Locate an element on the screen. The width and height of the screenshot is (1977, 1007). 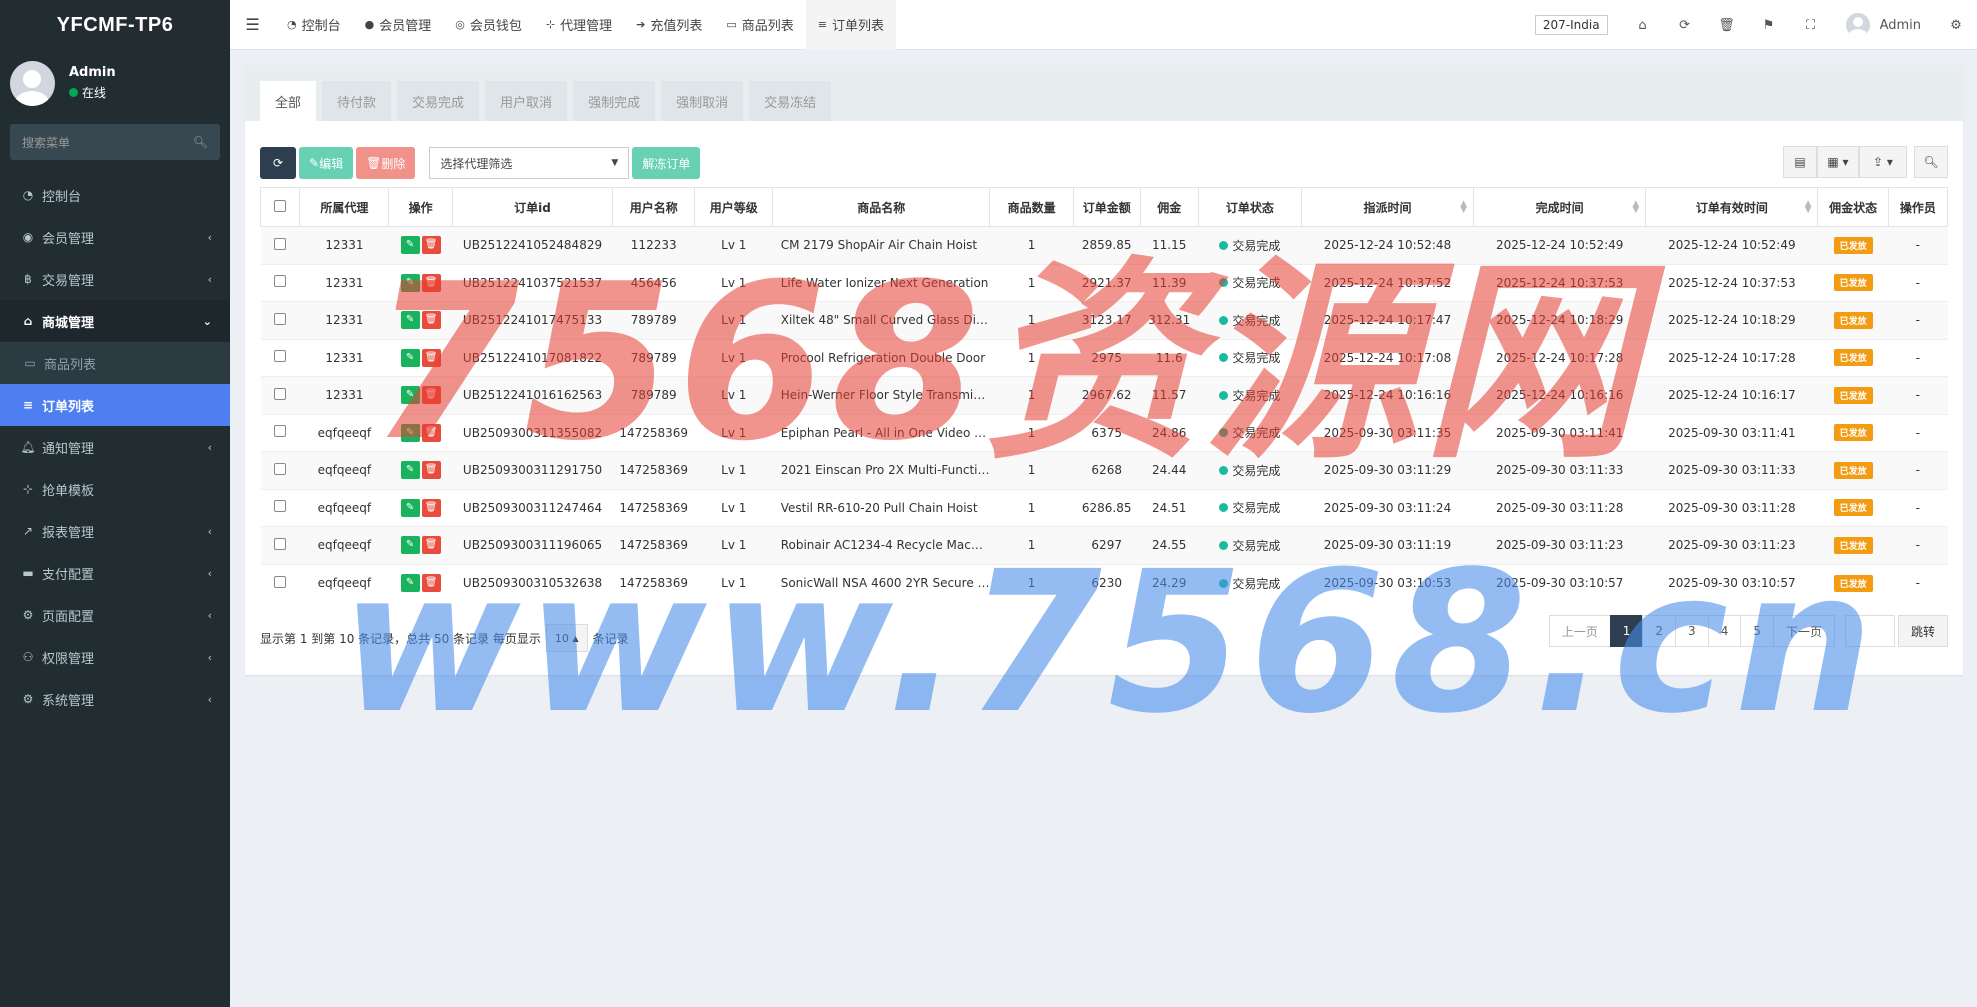
sidebar-search-input: 搜索菜单 is located at coordinates (46, 142).